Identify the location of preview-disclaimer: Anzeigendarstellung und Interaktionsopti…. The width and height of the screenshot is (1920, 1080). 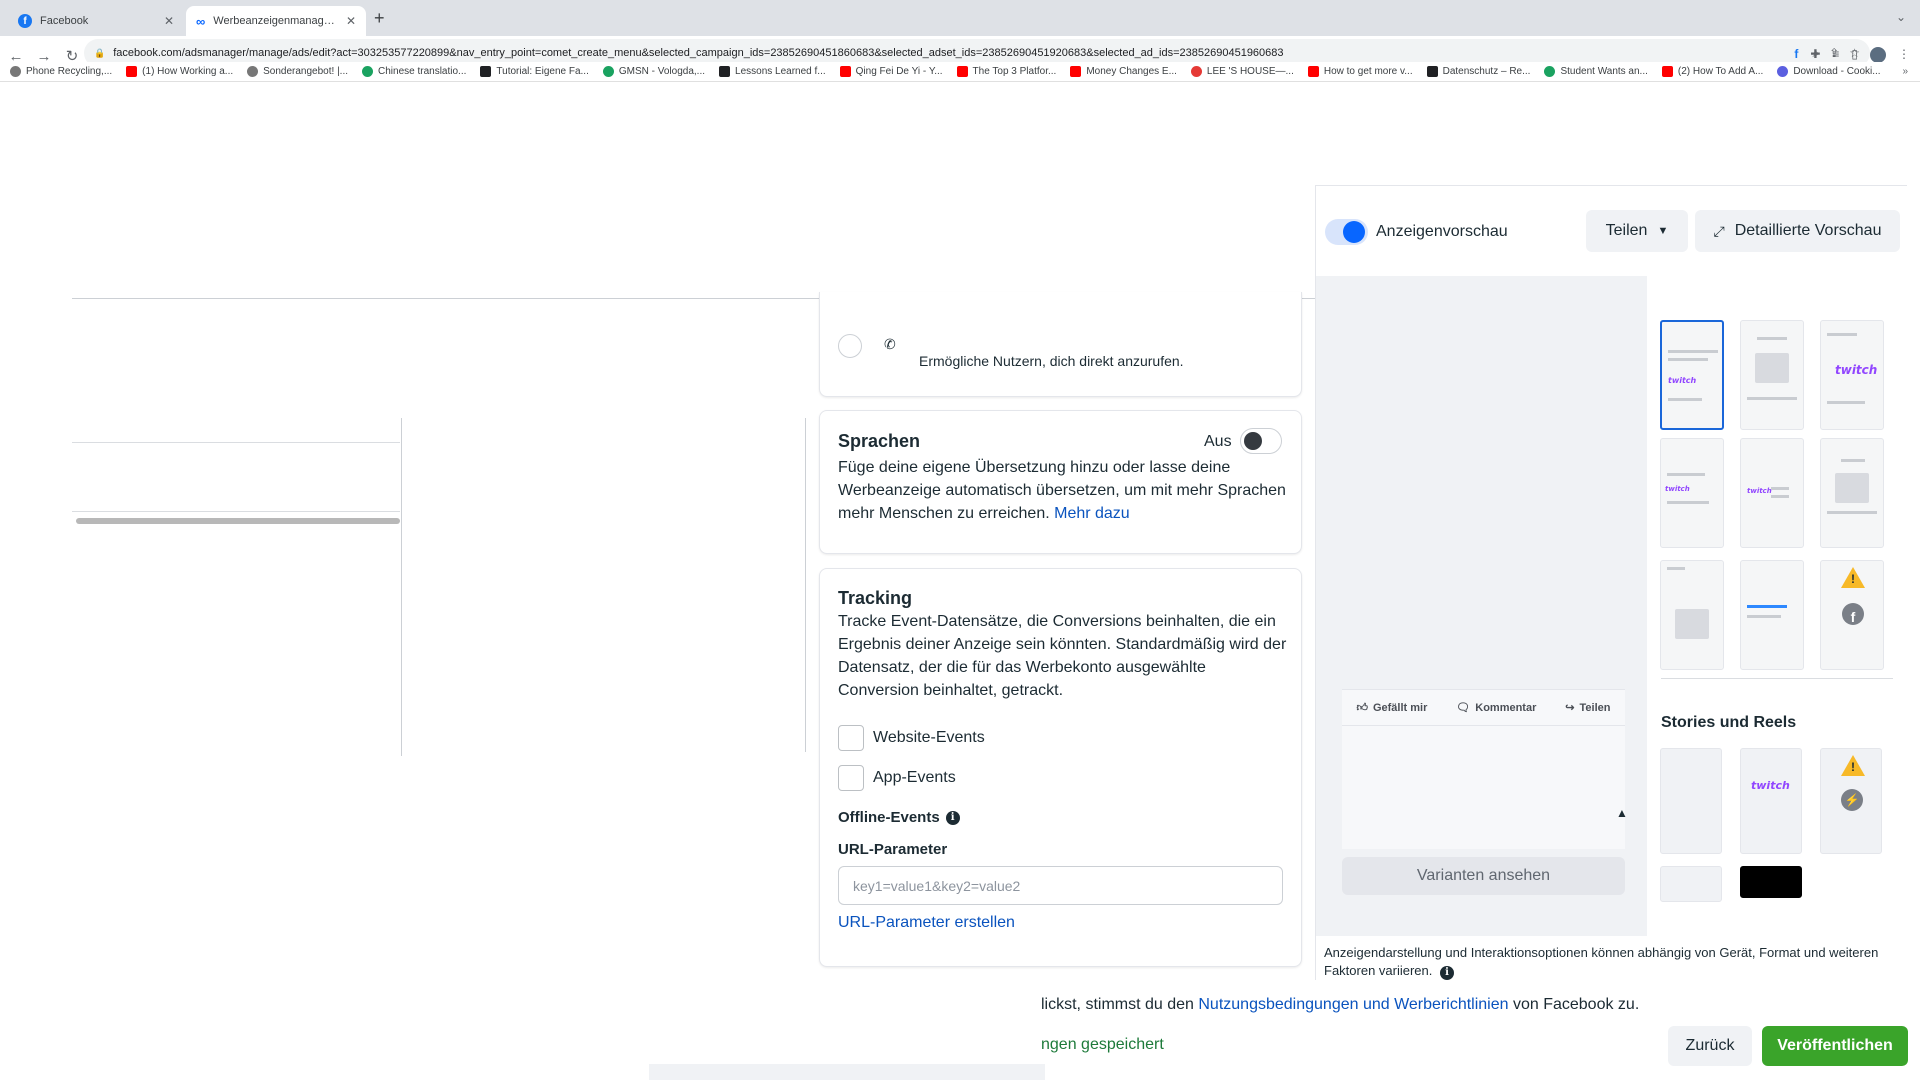
(1614, 962).